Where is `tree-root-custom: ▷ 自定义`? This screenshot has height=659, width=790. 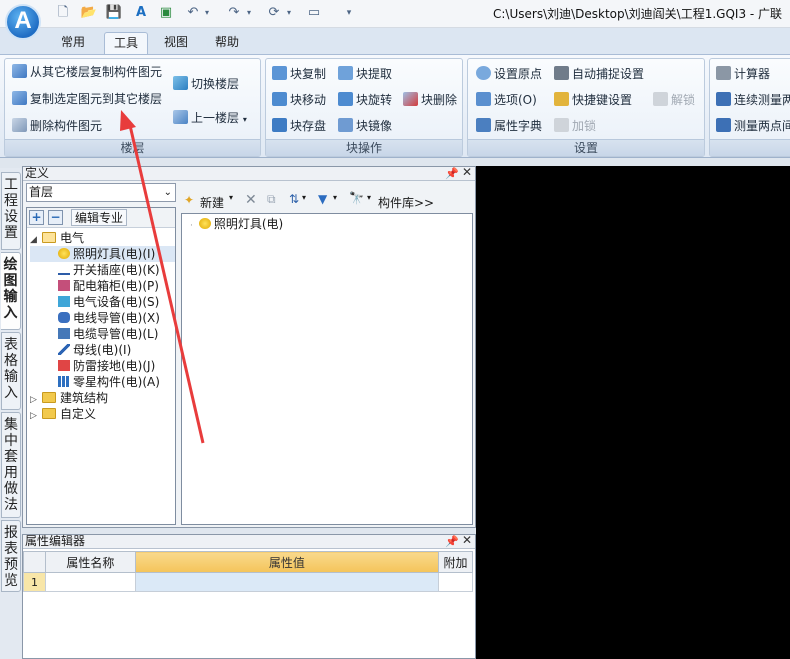
tree-root-custom: ▷ 自定义 is located at coordinates (102, 414).